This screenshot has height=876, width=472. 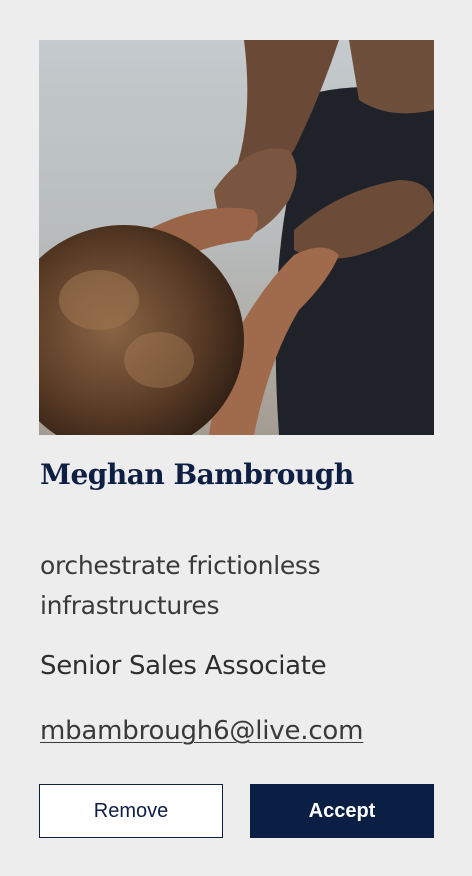 I want to click on remove-button: Remove, so click(x=131, y=811).